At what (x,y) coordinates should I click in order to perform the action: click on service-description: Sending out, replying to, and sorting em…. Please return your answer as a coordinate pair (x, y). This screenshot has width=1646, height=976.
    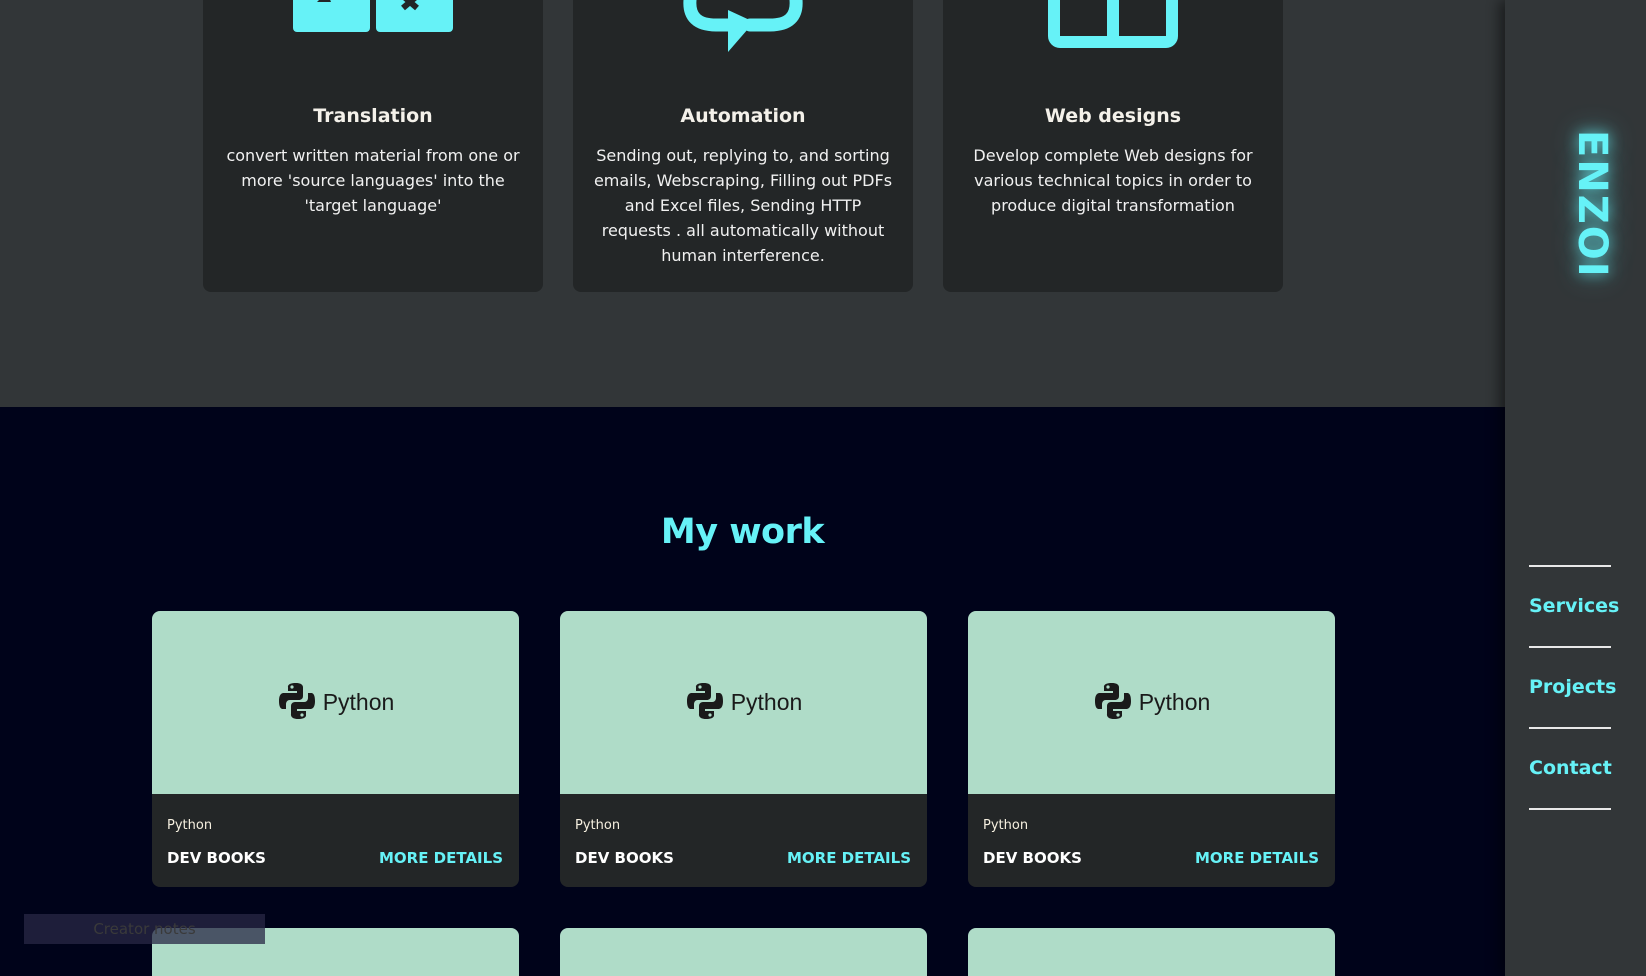
    Looking at the image, I should click on (743, 205).